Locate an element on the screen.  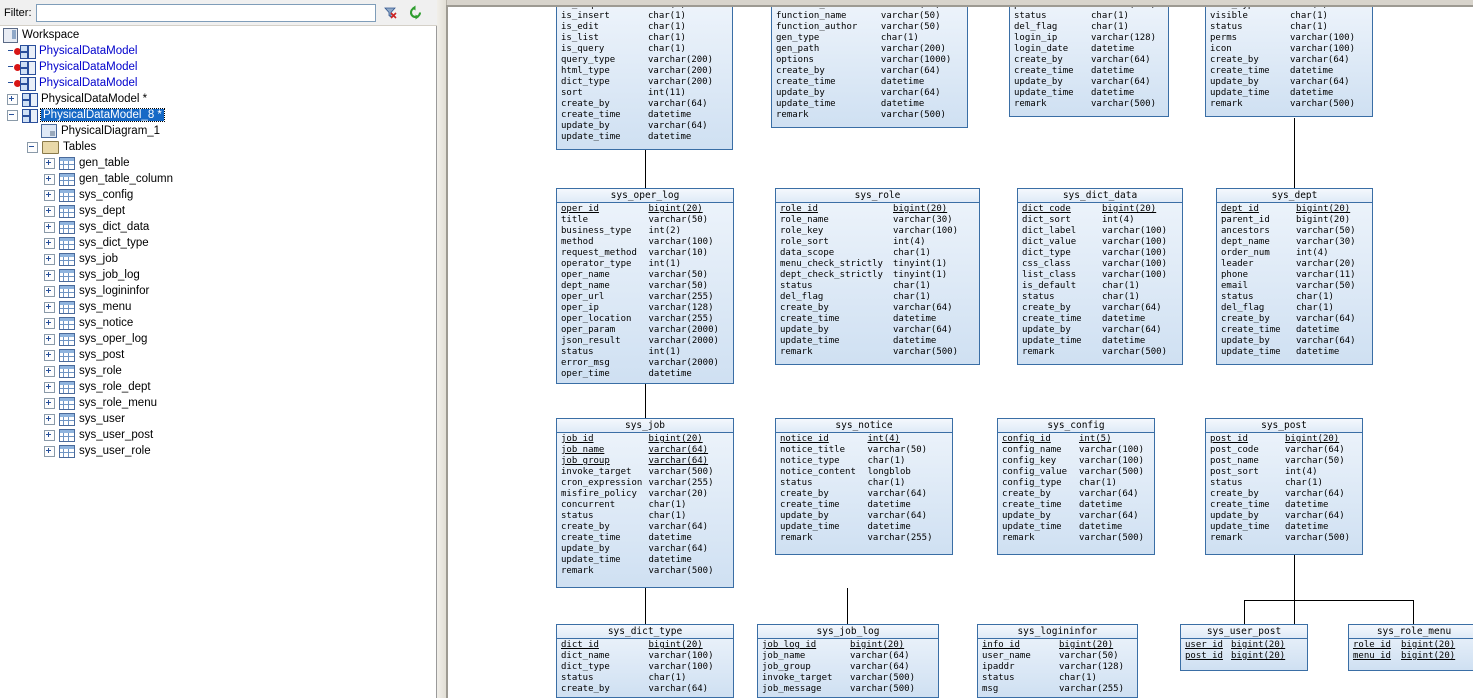
tree-item-model-2: PhysicalDataModel is located at coordinates (218, 83).